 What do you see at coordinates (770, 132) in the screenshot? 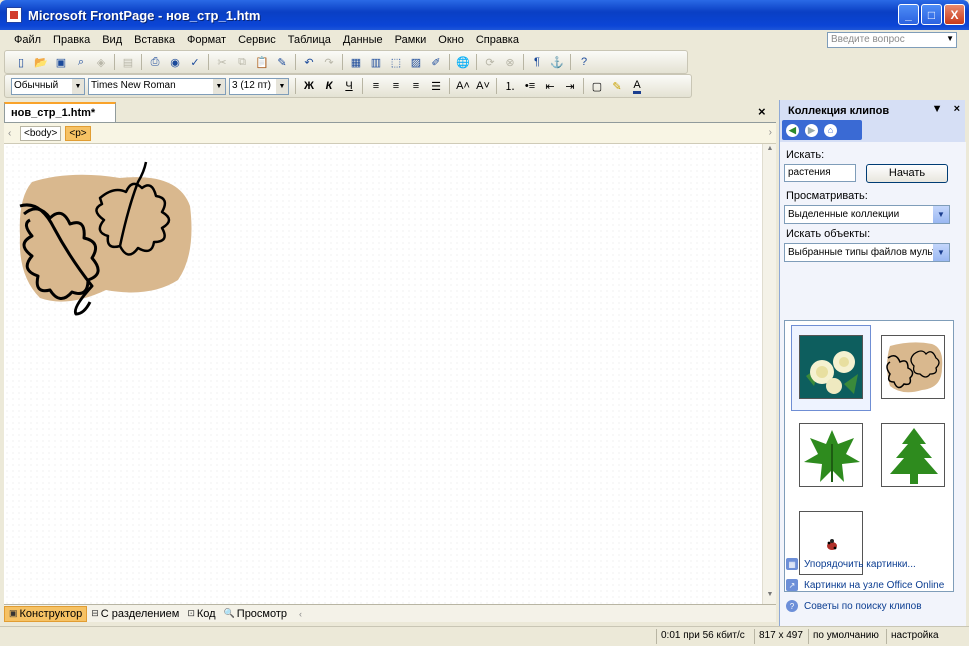
I see `chevron-right-icon: ›` at bounding box center [770, 132].